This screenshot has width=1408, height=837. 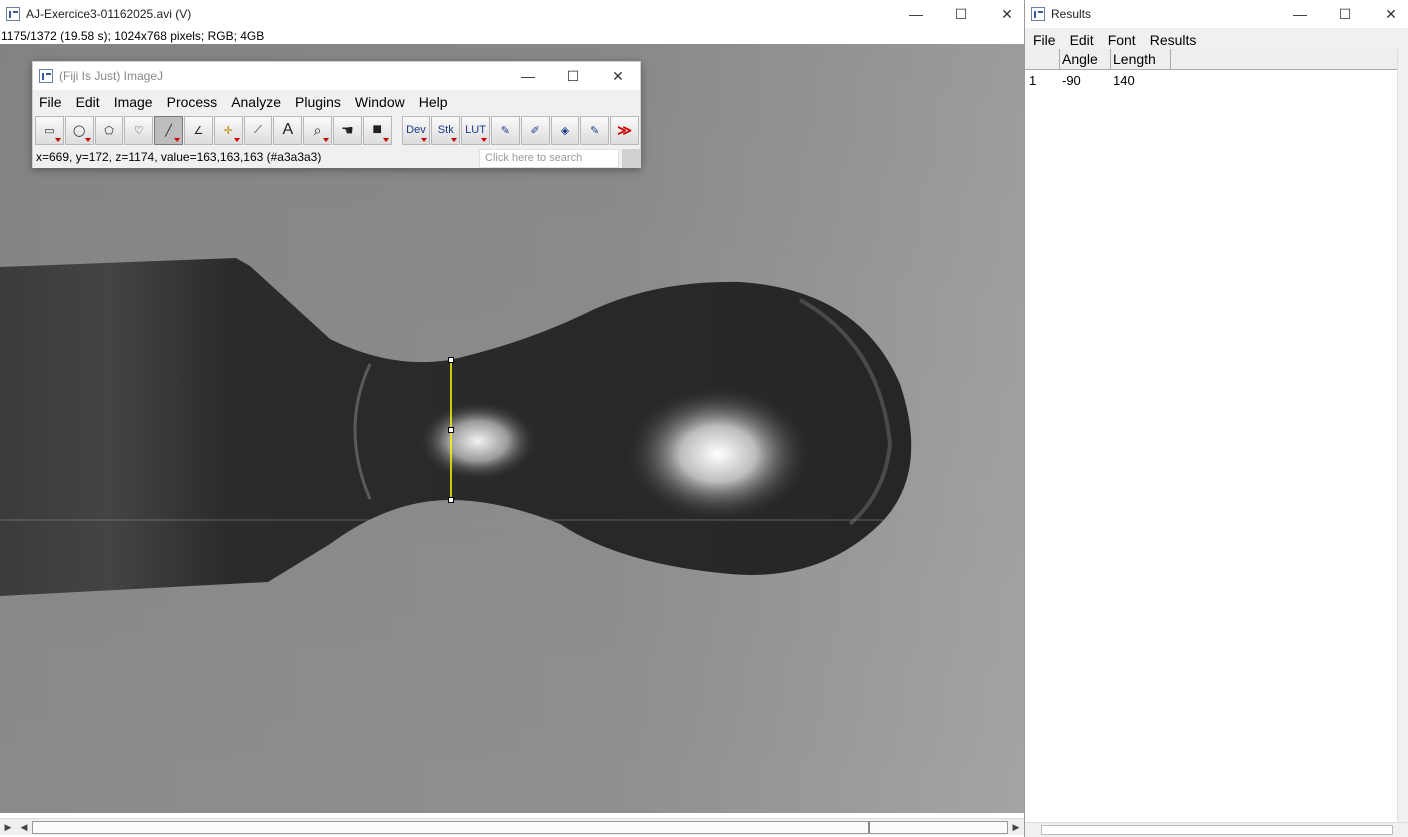 I want to click on magnifier-icon: ⌕, so click(x=317, y=129).